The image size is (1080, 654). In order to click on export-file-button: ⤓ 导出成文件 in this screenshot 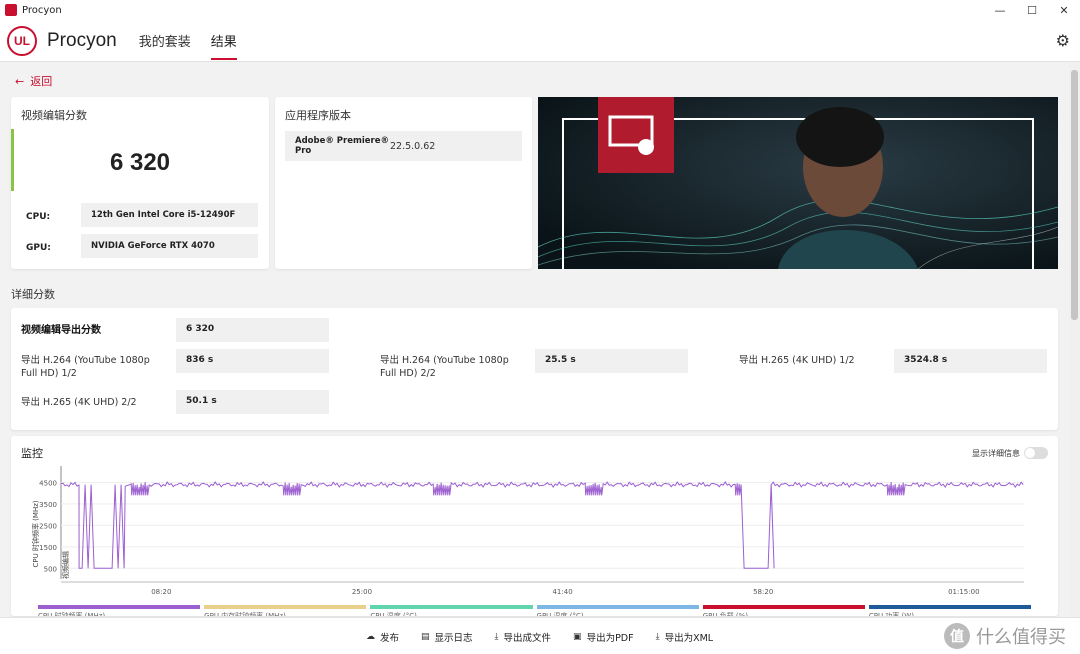, I will do `click(523, 637)`.